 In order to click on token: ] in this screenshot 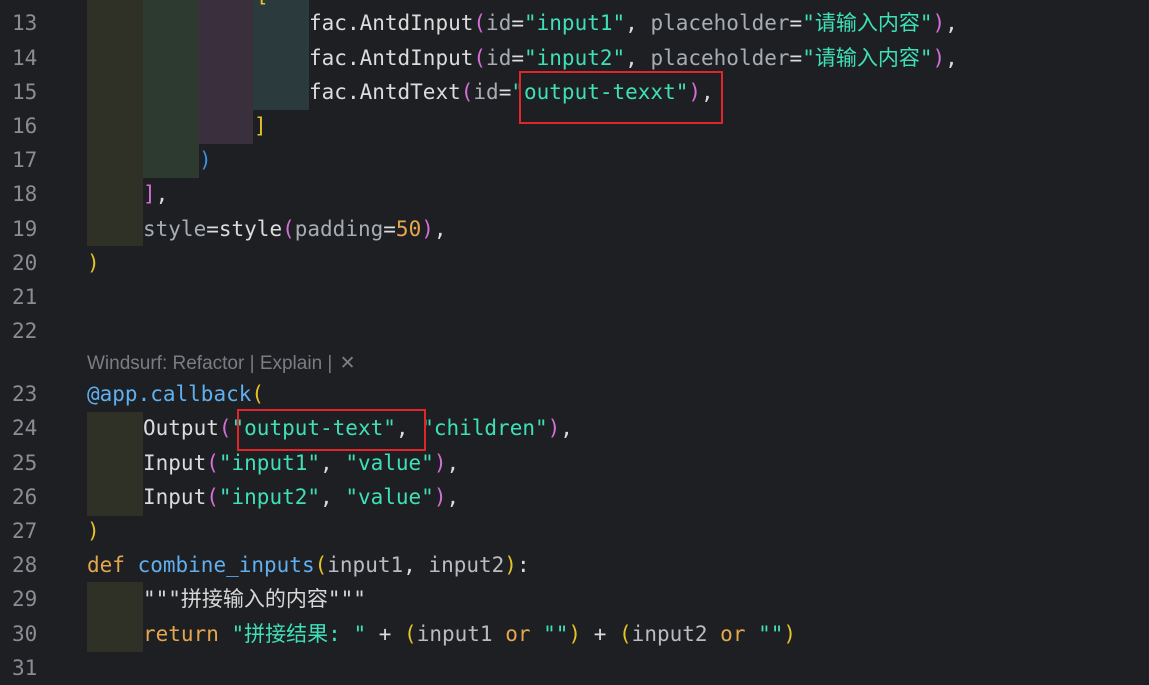, I will do `click(260, 126)`.